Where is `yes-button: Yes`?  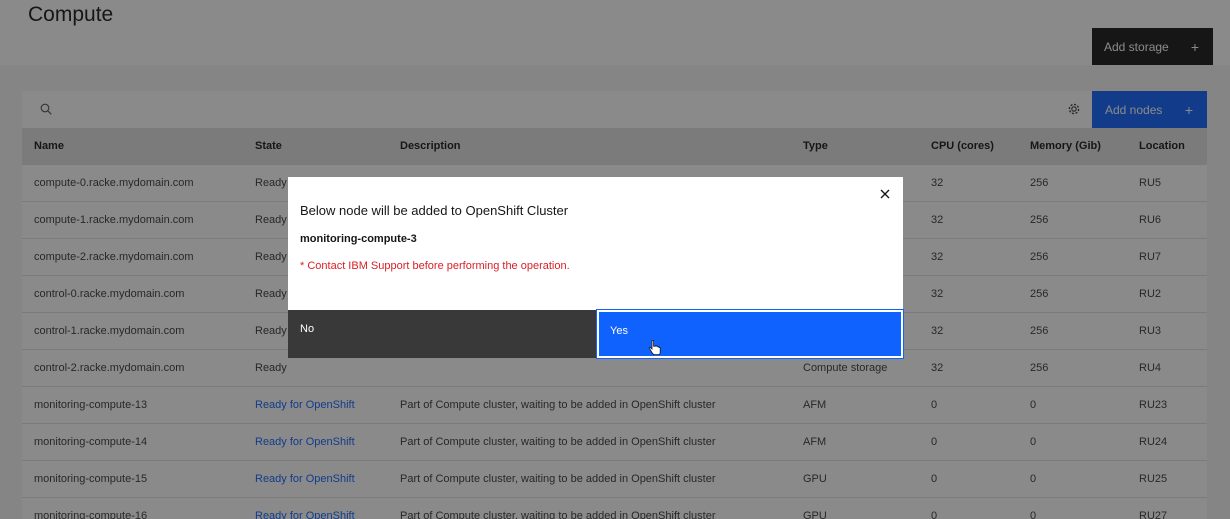
yes-button: Yes is located at coordinates (750, 334).